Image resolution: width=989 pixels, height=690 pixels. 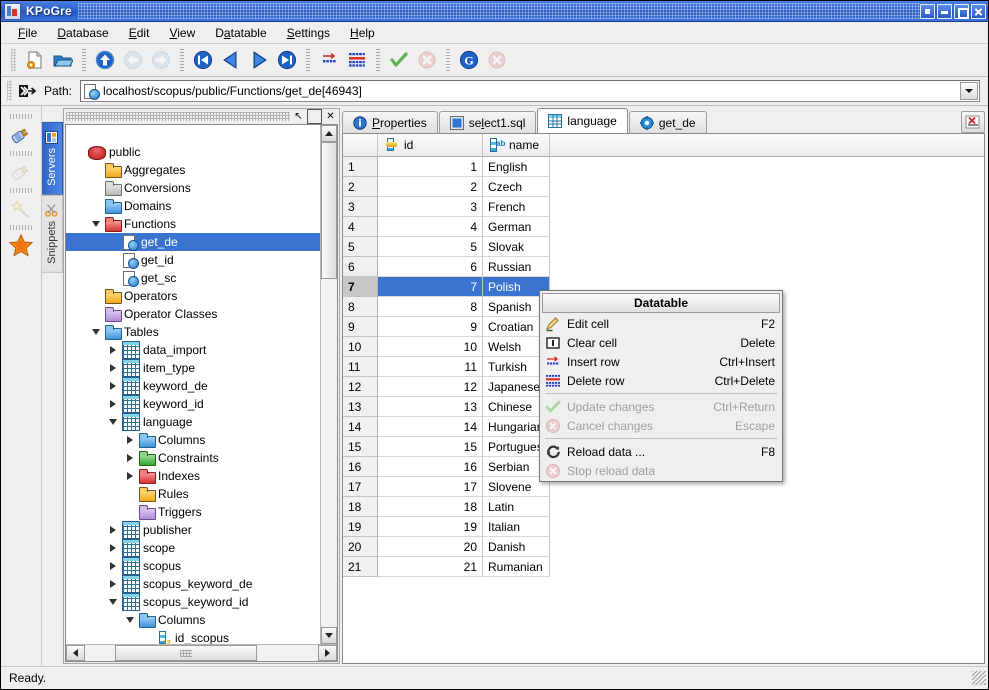 I want to click on cell-id: 12, so click(x=430, y=387).